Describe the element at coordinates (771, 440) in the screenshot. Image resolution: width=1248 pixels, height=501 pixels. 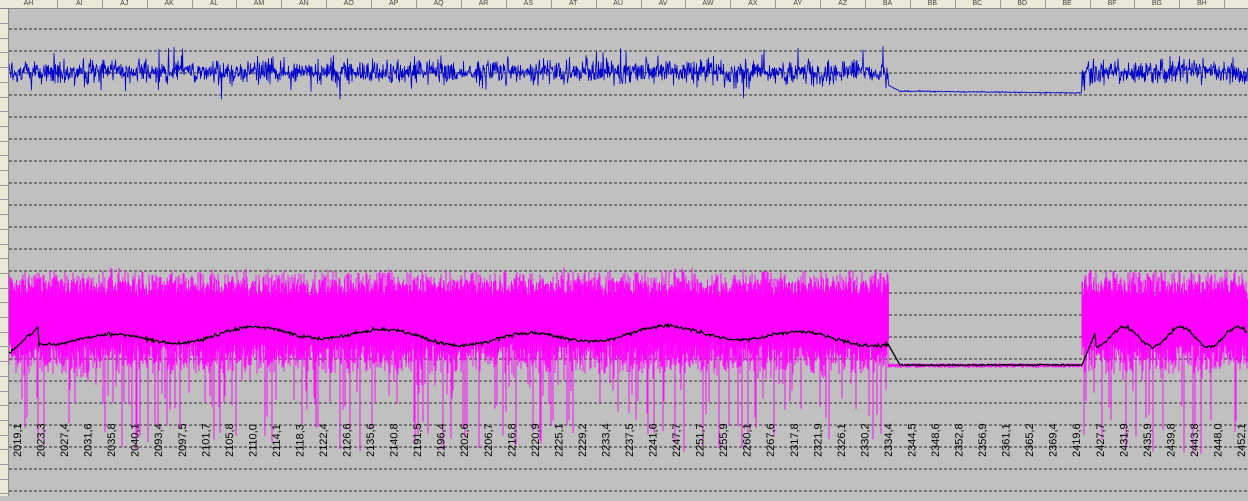
I see `x-tick-label: 2267,6` at that location.